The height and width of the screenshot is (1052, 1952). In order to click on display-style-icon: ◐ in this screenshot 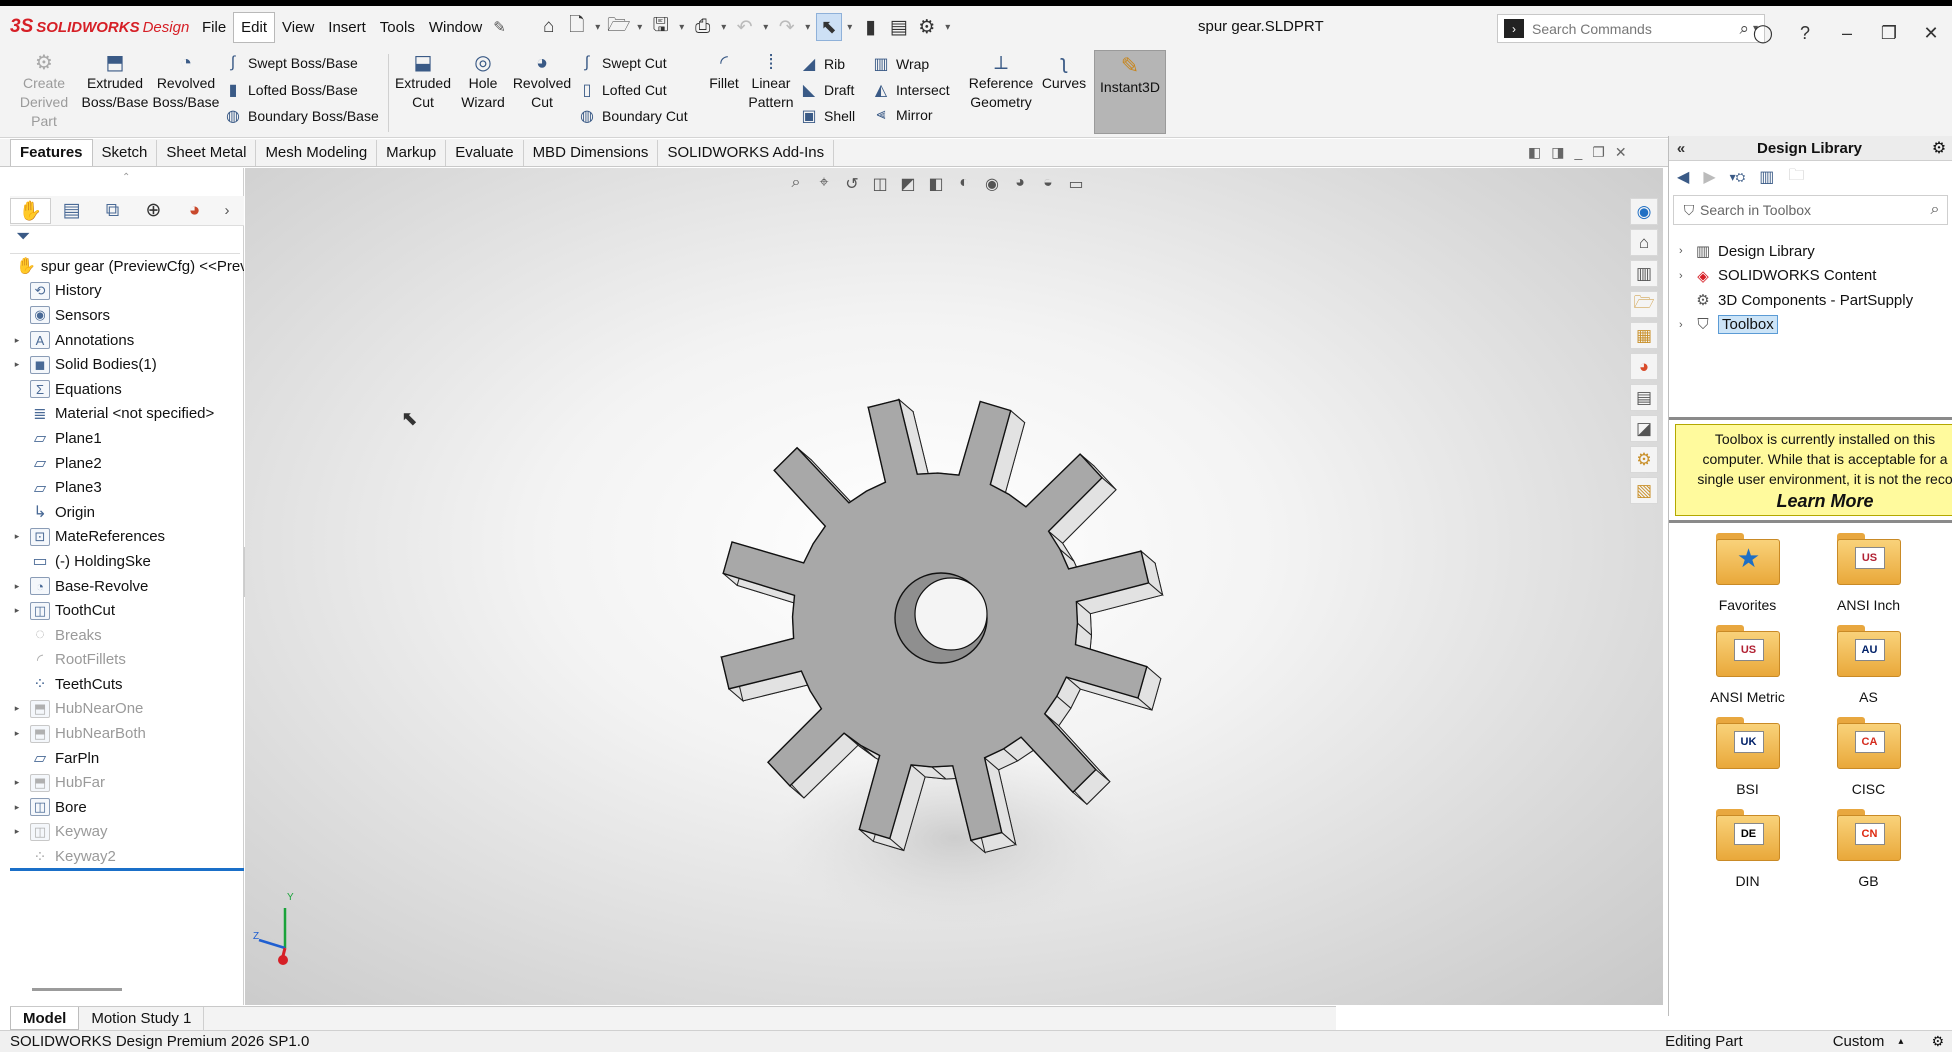, I will do `click(964, 184)`.